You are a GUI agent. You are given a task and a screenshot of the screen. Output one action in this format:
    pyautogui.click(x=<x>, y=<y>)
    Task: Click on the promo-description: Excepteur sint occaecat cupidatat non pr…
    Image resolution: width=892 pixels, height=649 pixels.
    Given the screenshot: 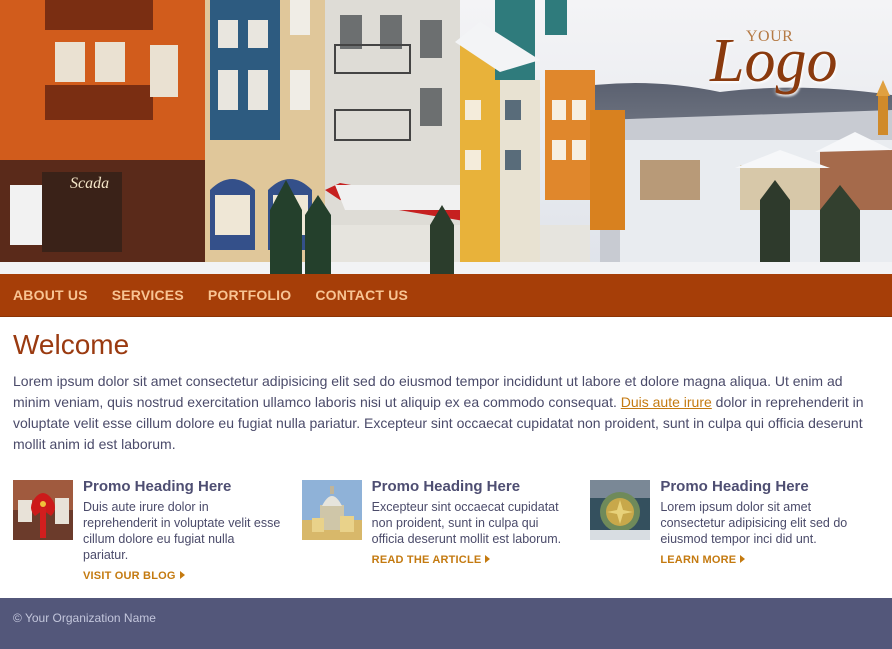 What is the action you would take?
    pyautogui.click(x=466, y=523)
    